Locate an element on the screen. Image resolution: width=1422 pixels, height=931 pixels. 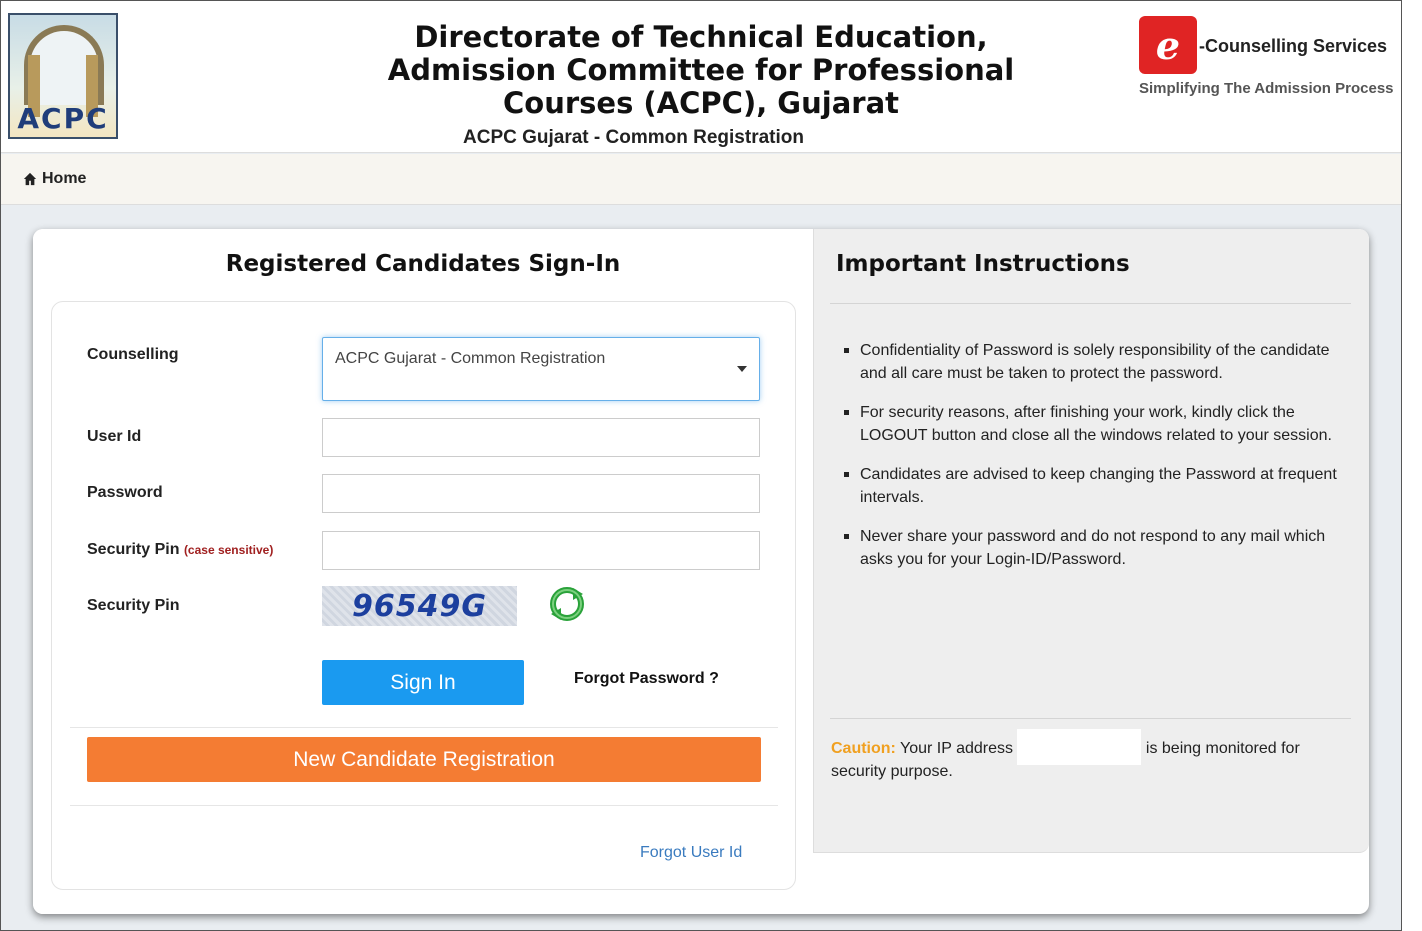
brand-badge: e is located at coordinates (1168, 45).